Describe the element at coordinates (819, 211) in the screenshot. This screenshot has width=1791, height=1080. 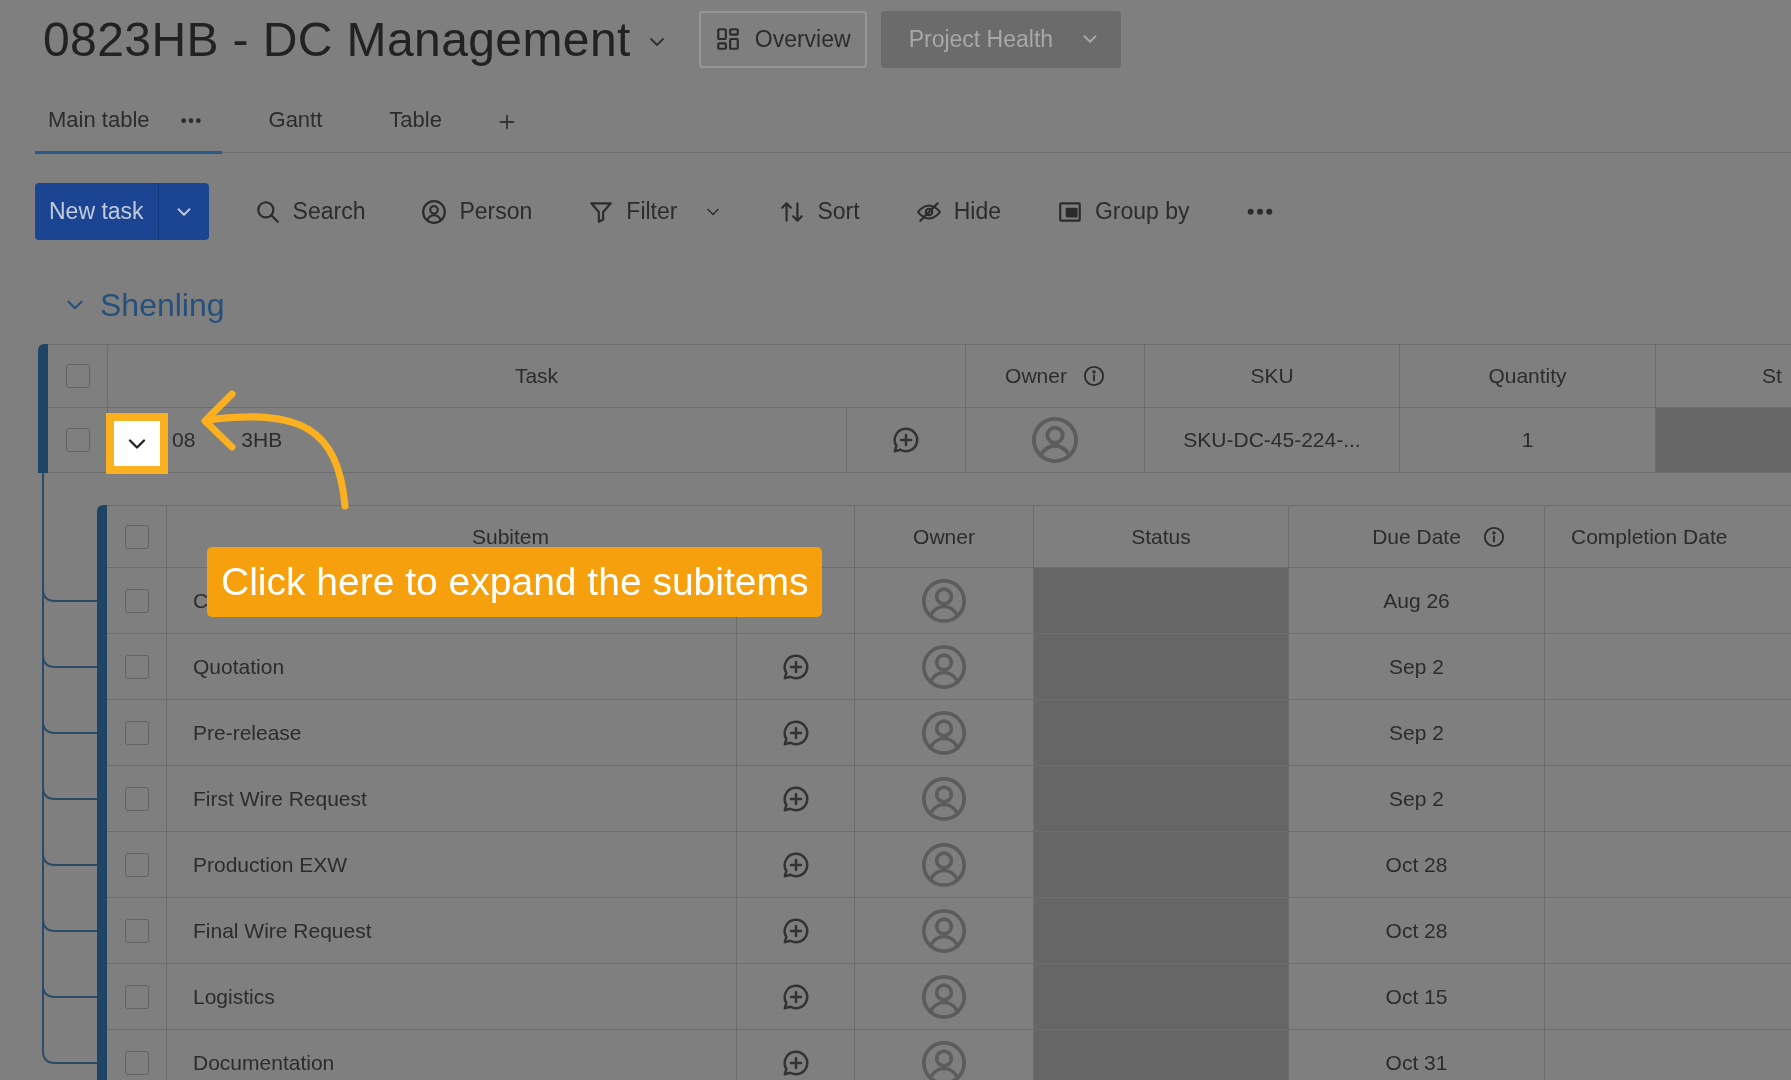
I see `toolbar-button: Sort` at that location.